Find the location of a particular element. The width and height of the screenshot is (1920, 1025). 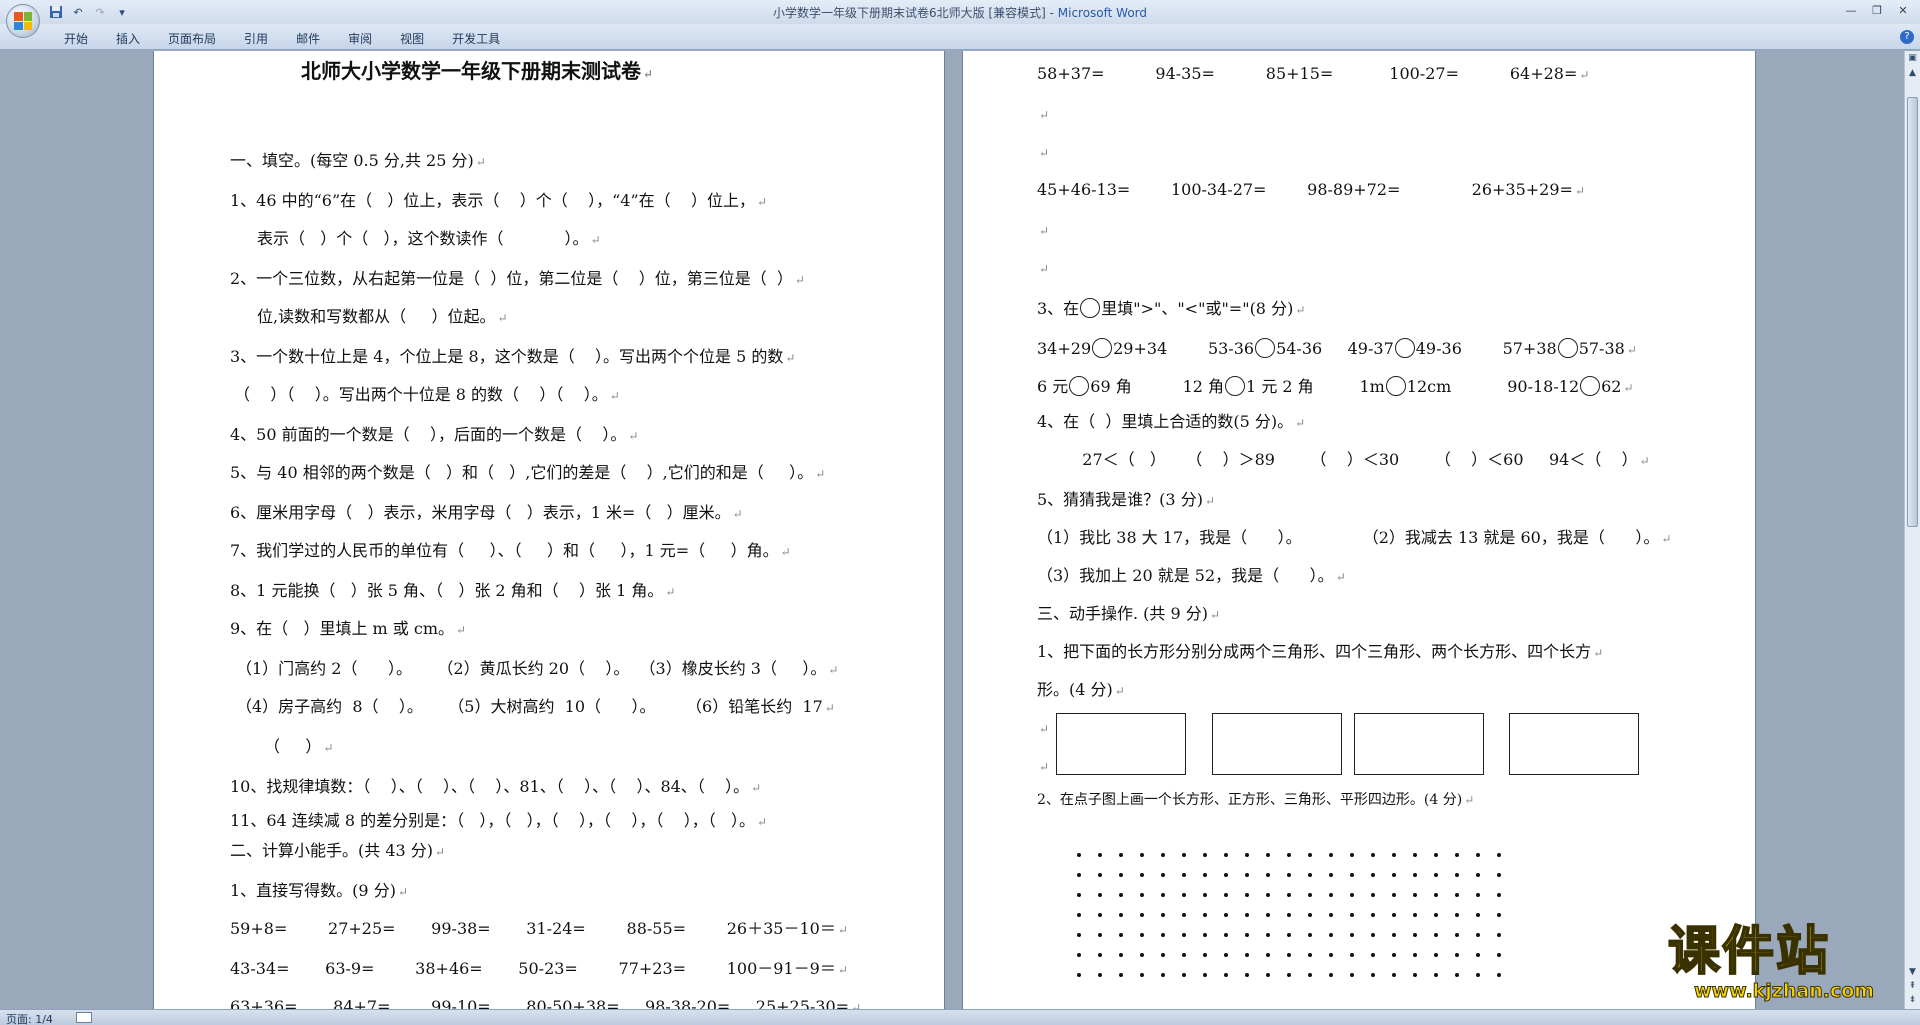

page-2-line: 形。(4 分) ↵ is located at coordinates (1081, 690).